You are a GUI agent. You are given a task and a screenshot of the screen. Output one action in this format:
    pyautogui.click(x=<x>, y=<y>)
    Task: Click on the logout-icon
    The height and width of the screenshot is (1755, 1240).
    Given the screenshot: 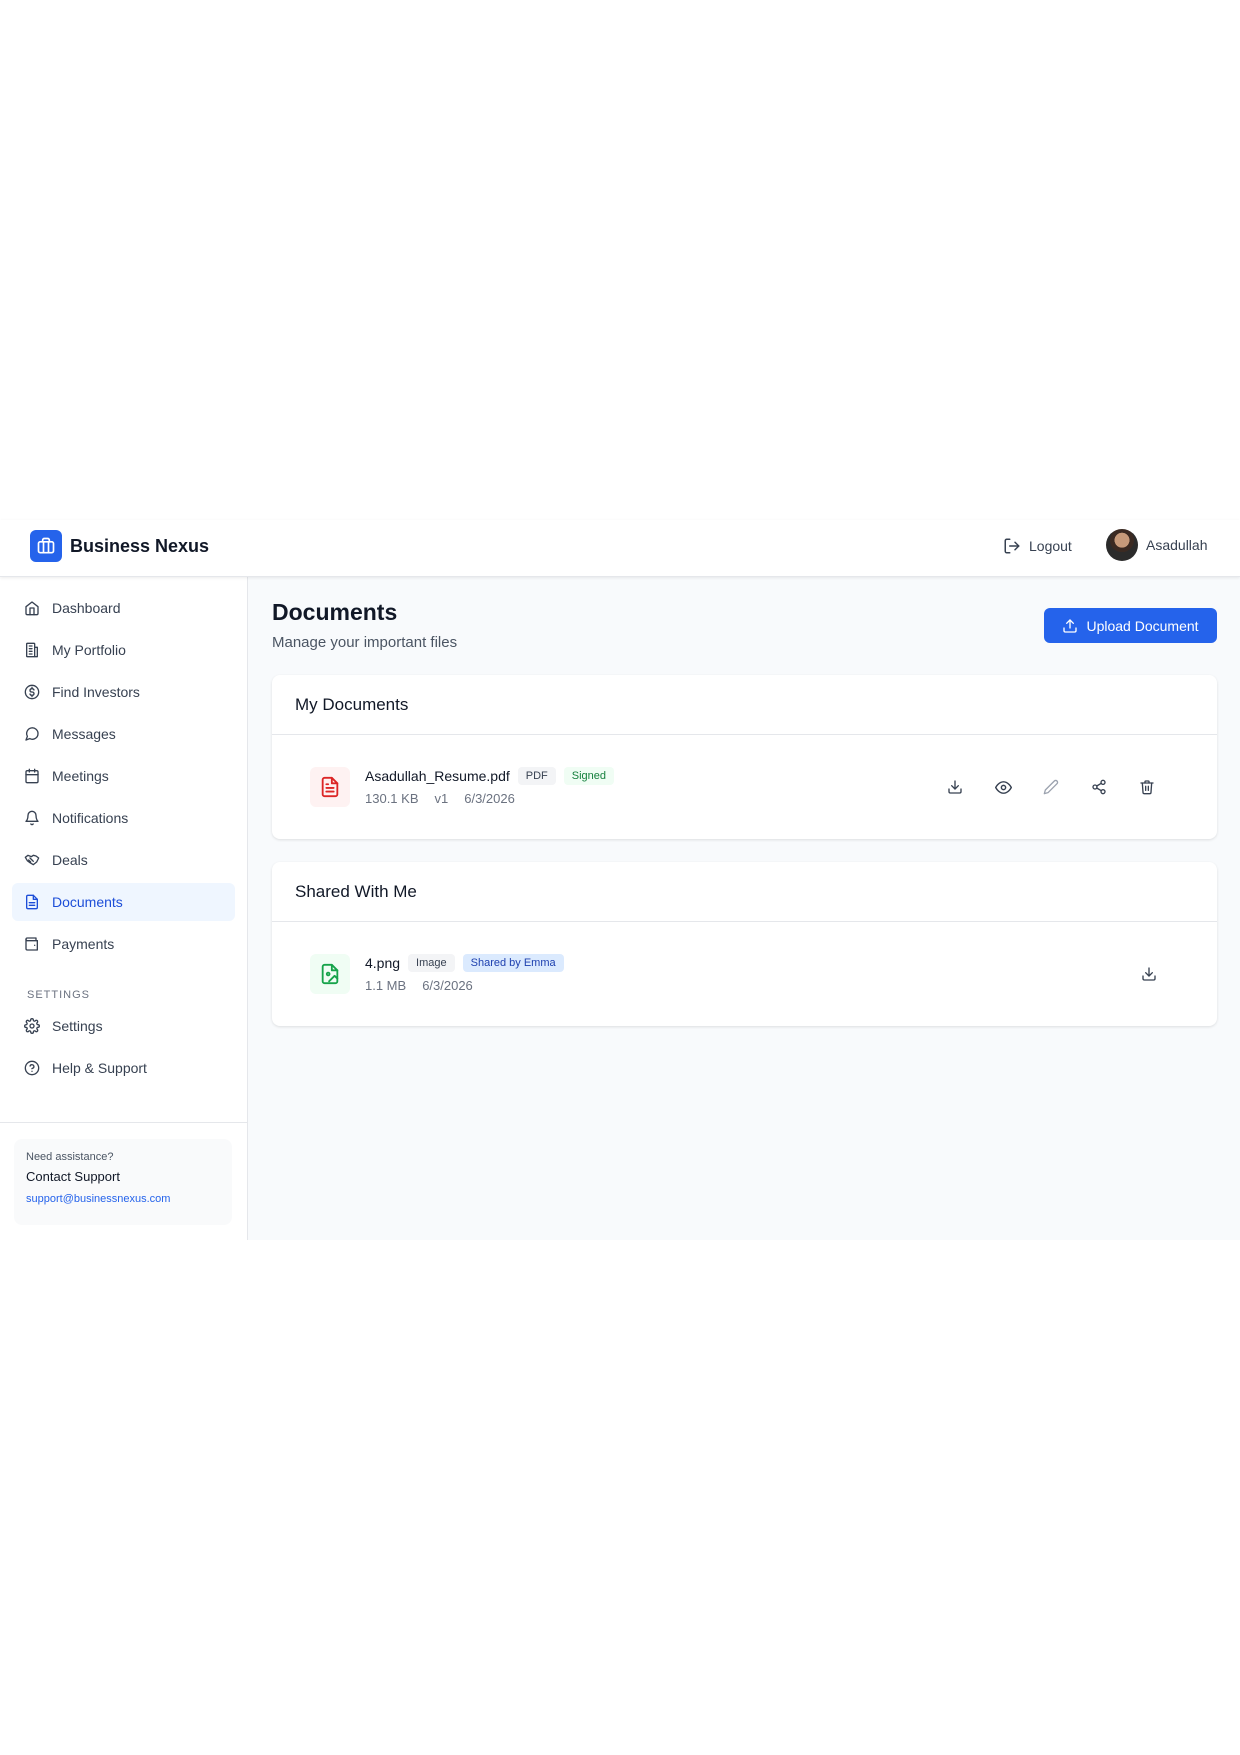 What is the action you would take?
    pyautogui.click(x=1012, y=546)
    